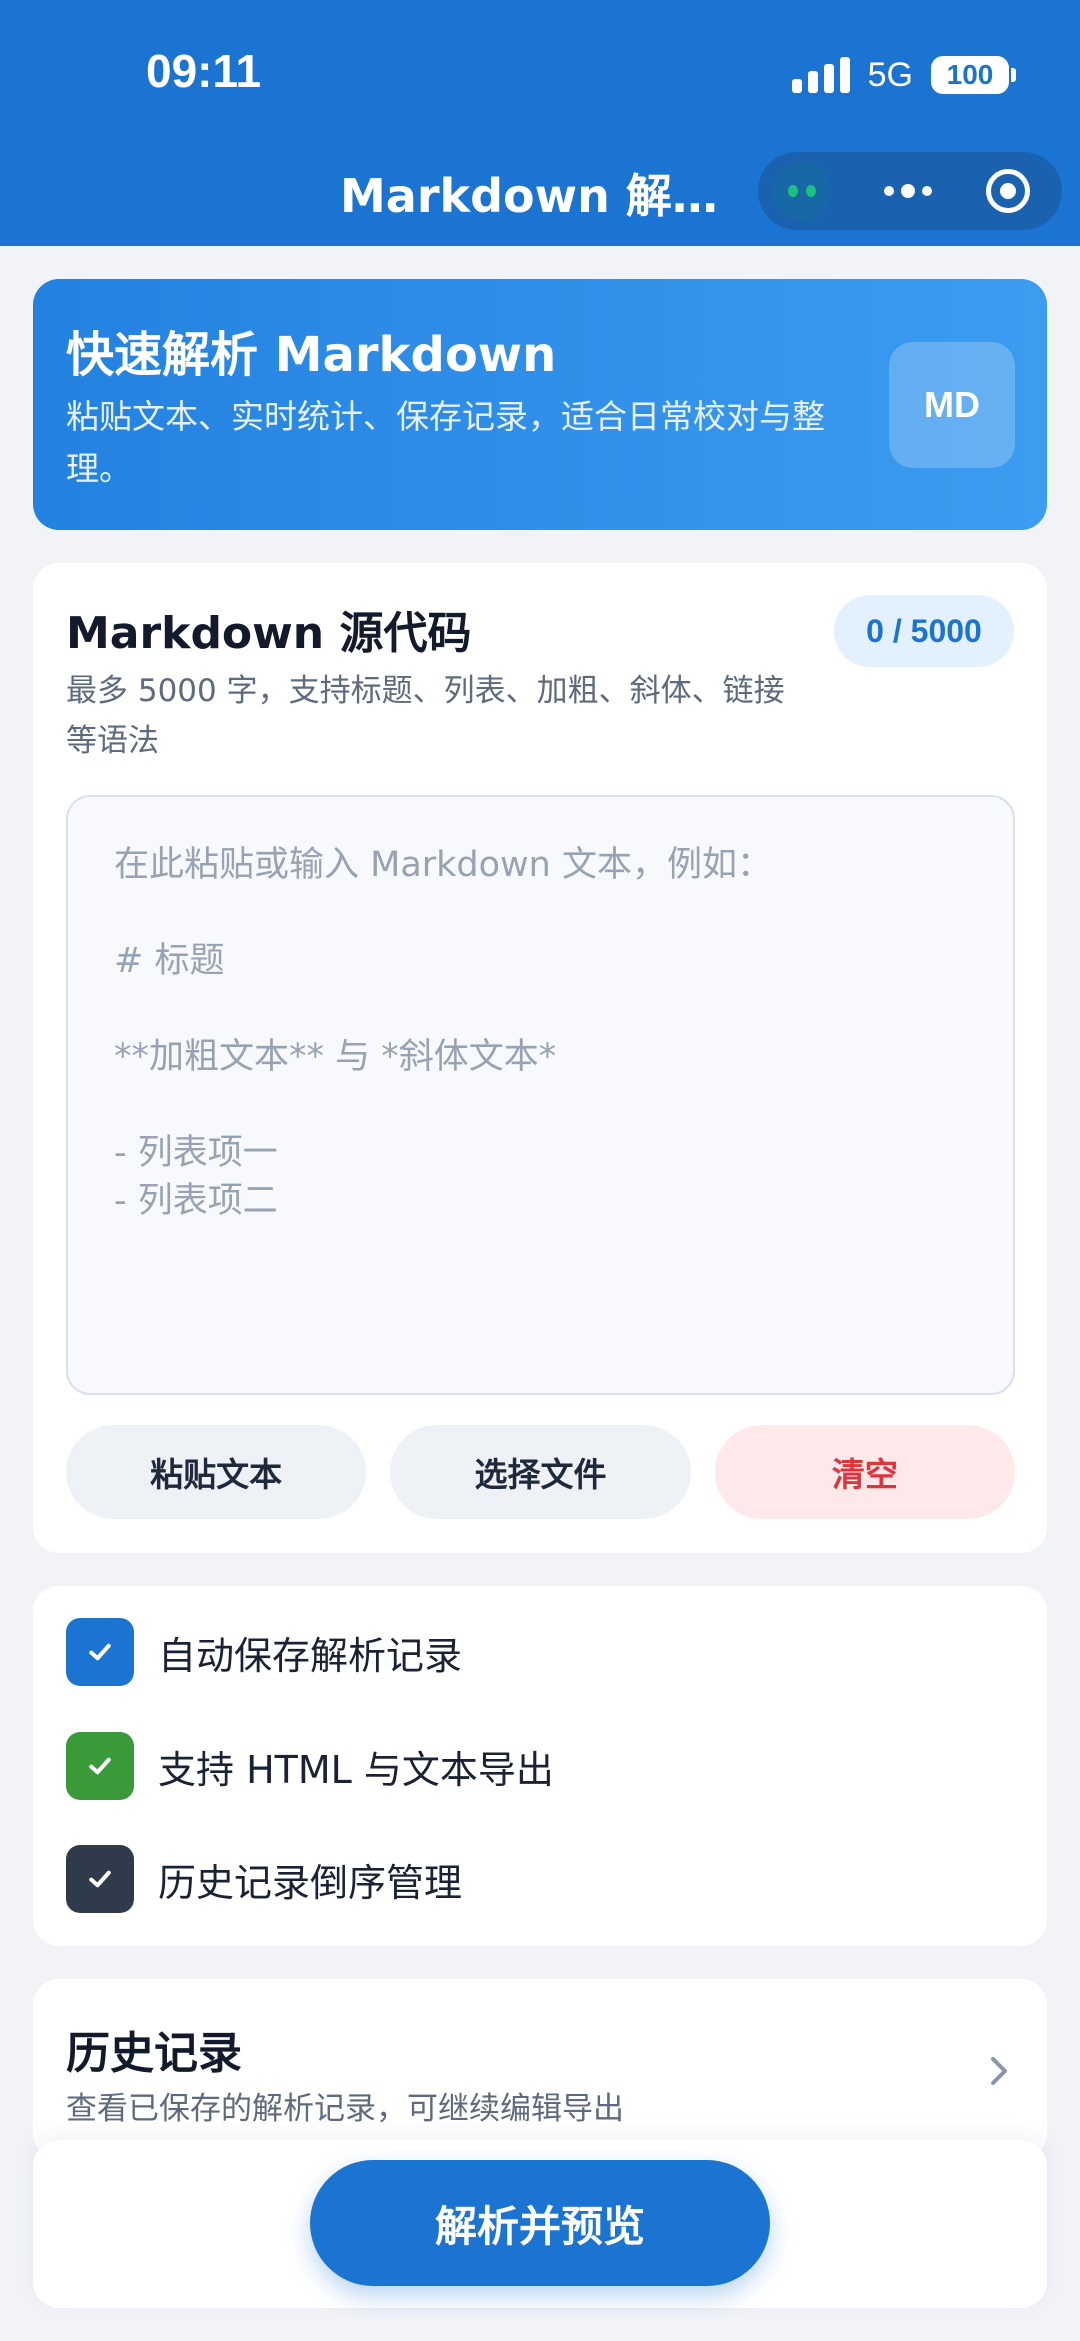  Describe the element at coordinates (445, 442) in the screenshot. I see `hero-description: 粘贴文本、实时统计、保存记录，适合日常校对与整理。` at that location.